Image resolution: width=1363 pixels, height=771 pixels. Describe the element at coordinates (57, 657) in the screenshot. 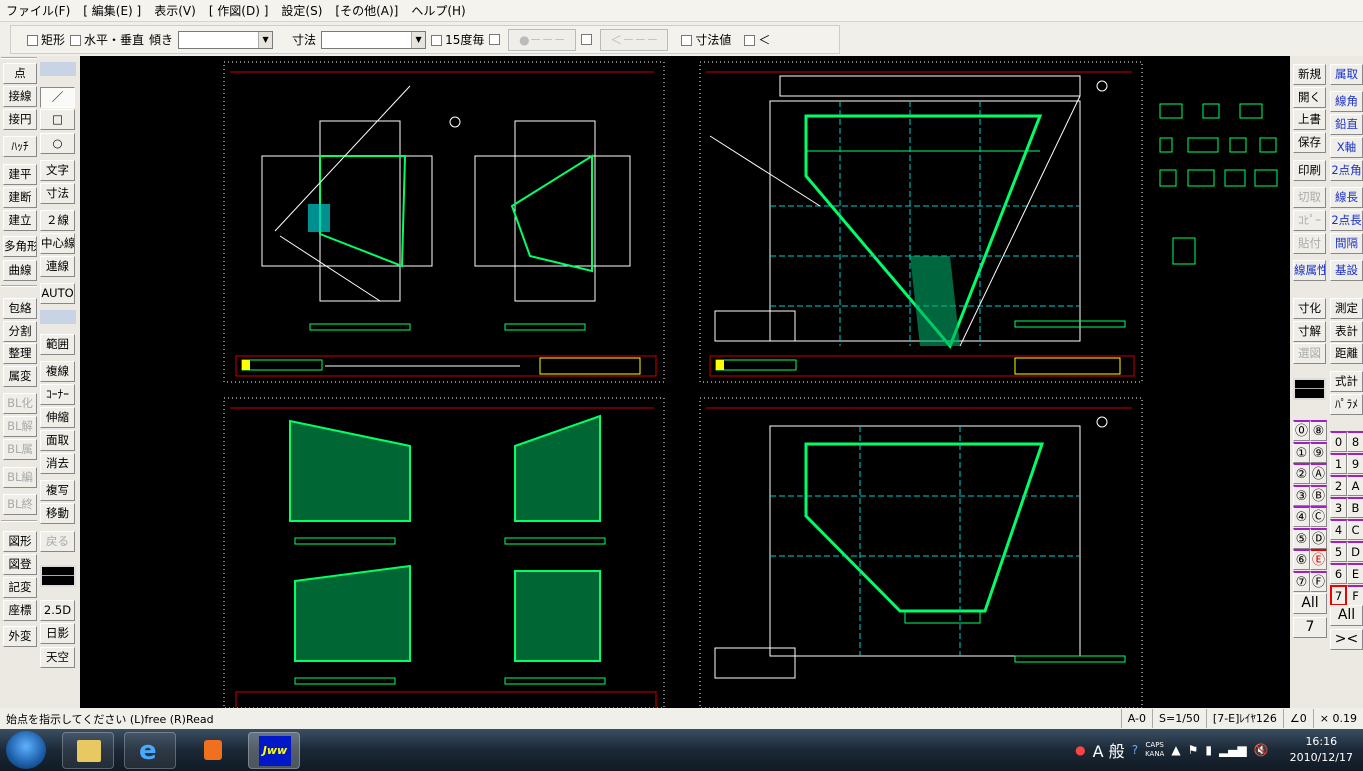

I see `tool-天空: 天空` at that location.